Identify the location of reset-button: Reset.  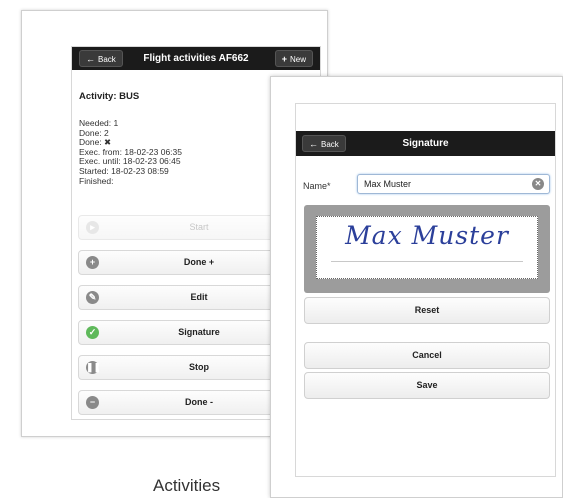
(427, 310).